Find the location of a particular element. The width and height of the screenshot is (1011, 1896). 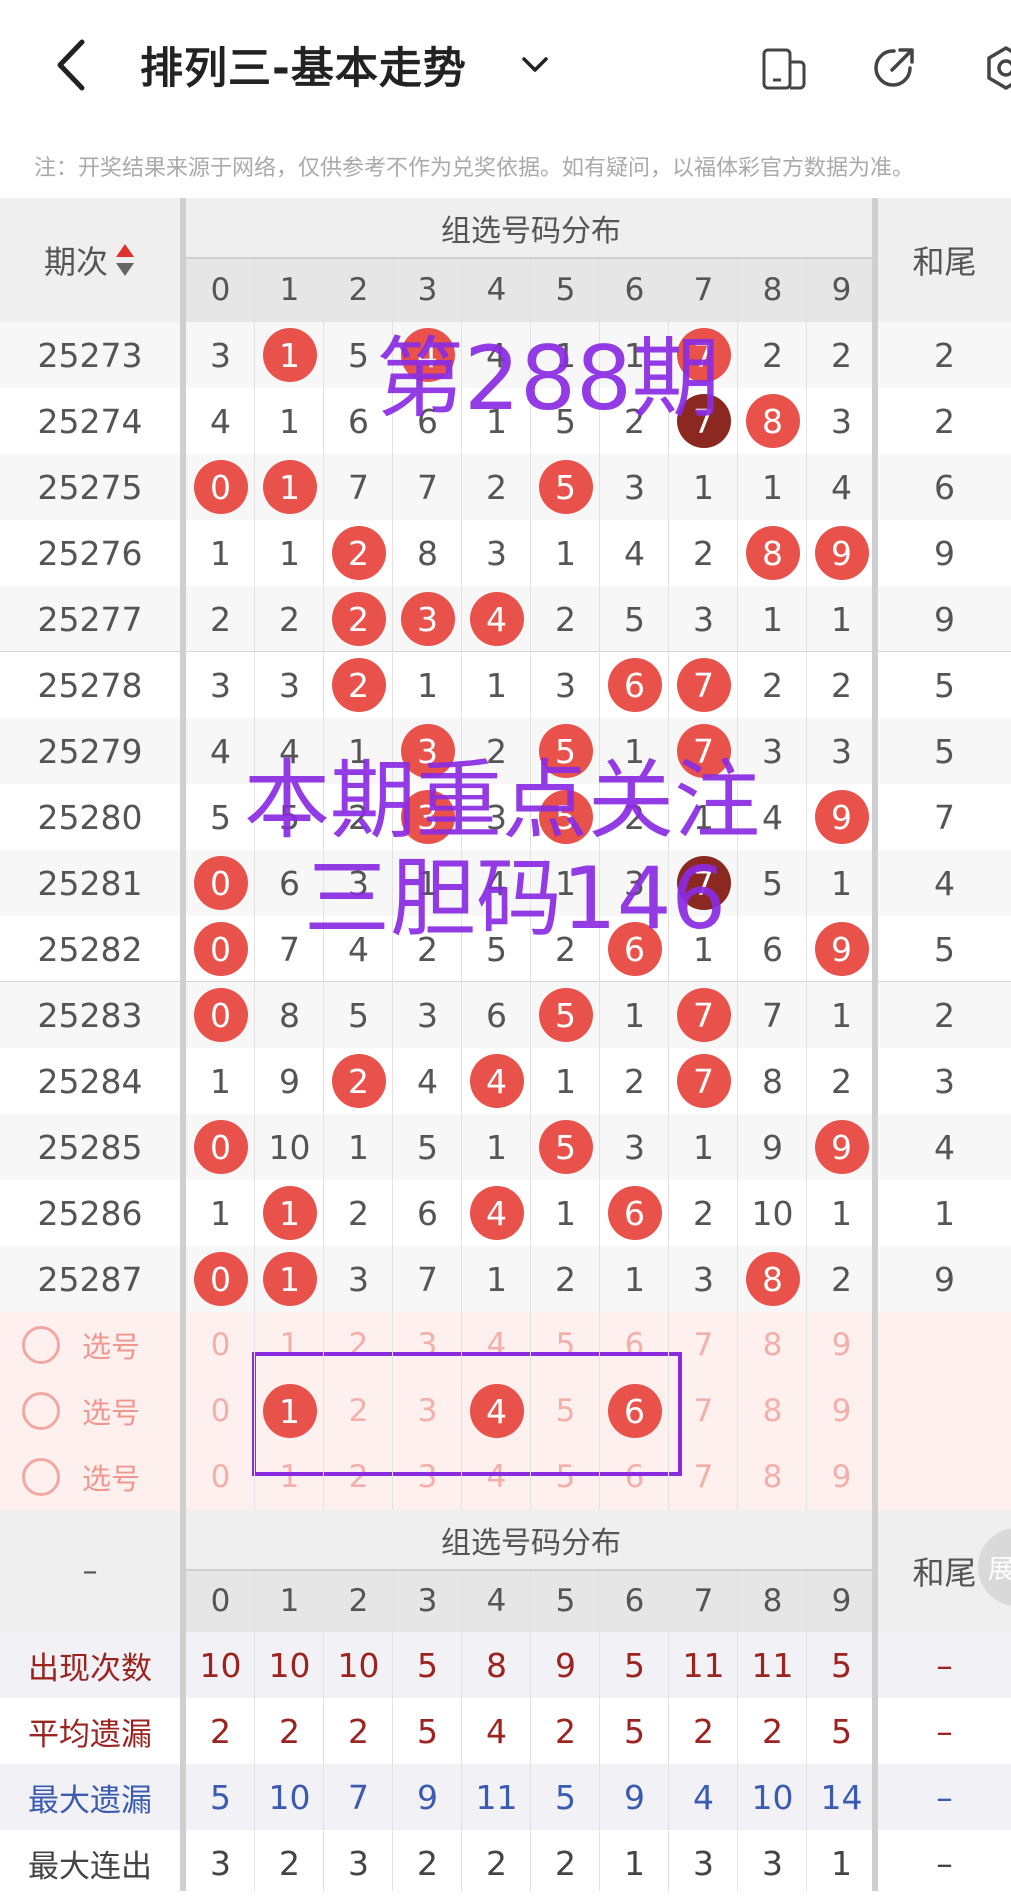

period-overlay-text: 第288期 is located at coordinates (548, 378).